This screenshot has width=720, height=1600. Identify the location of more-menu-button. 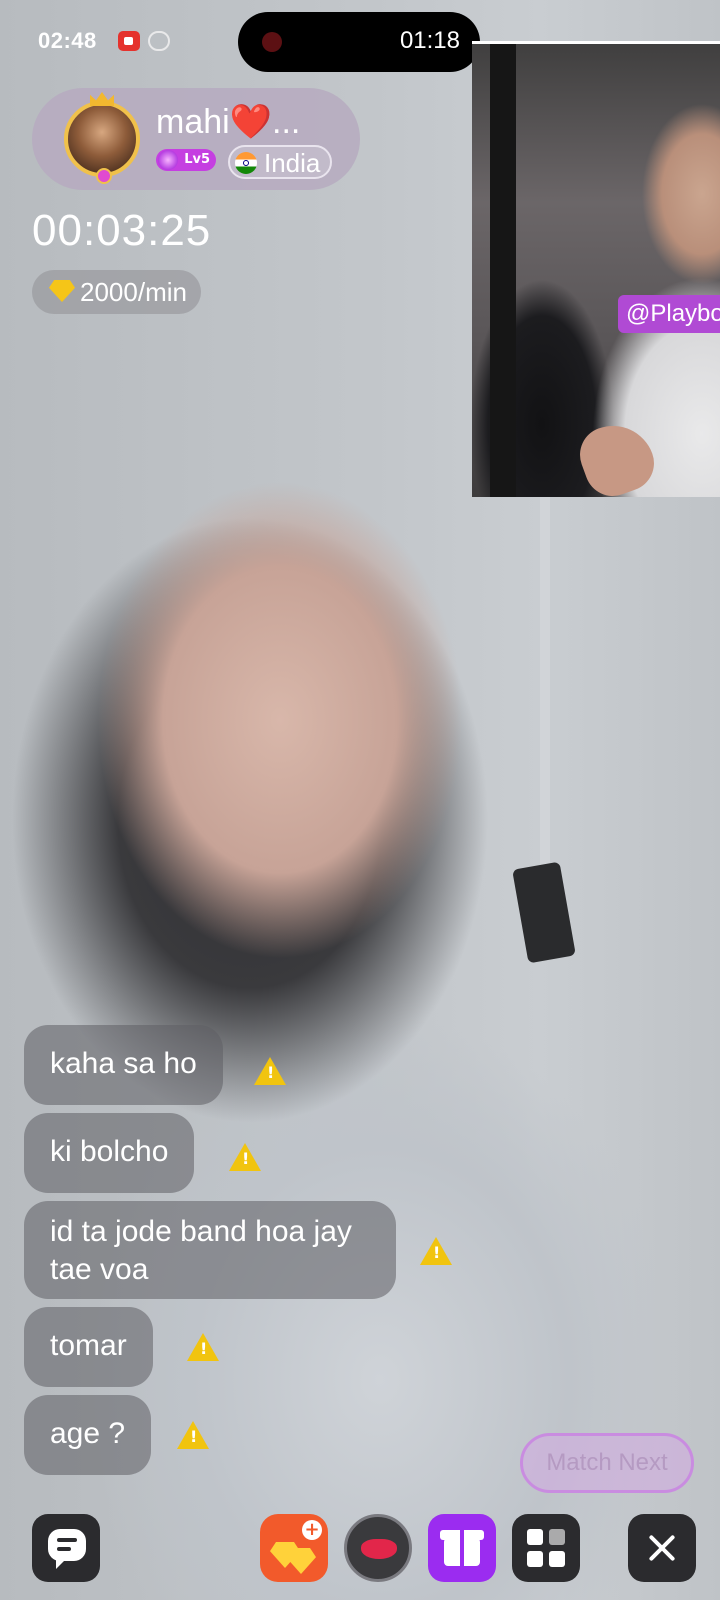
(546, 1548).